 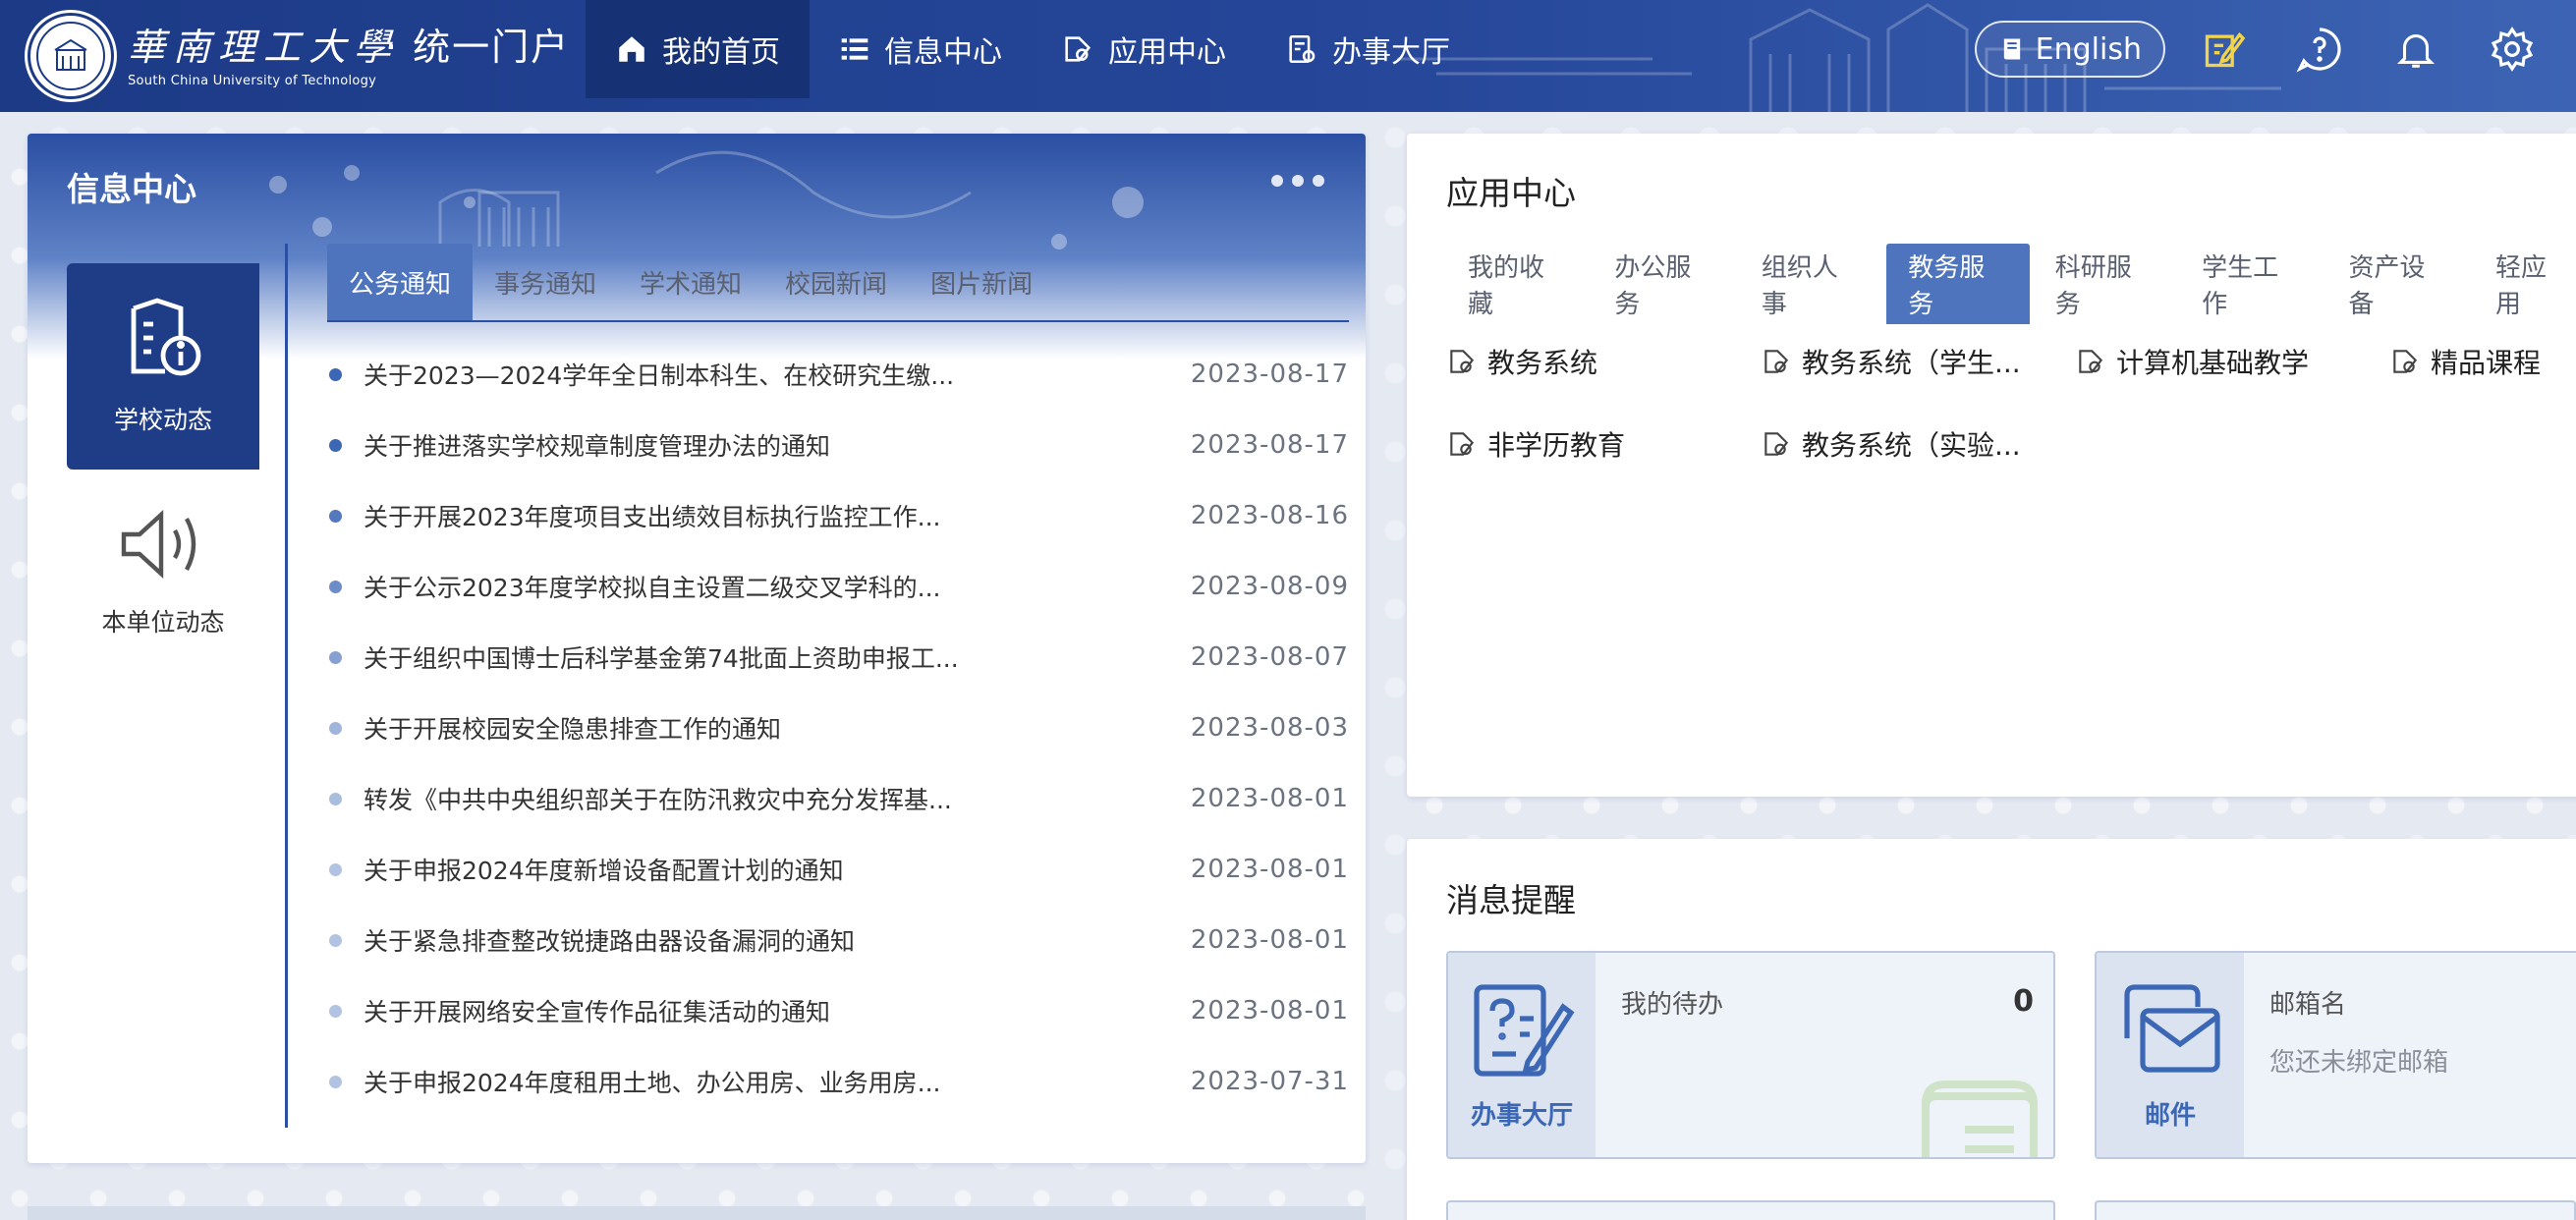 I want to click on news-title: 关于申报2024年度新增设备配置计划的通知, so click(x=604, y=871).